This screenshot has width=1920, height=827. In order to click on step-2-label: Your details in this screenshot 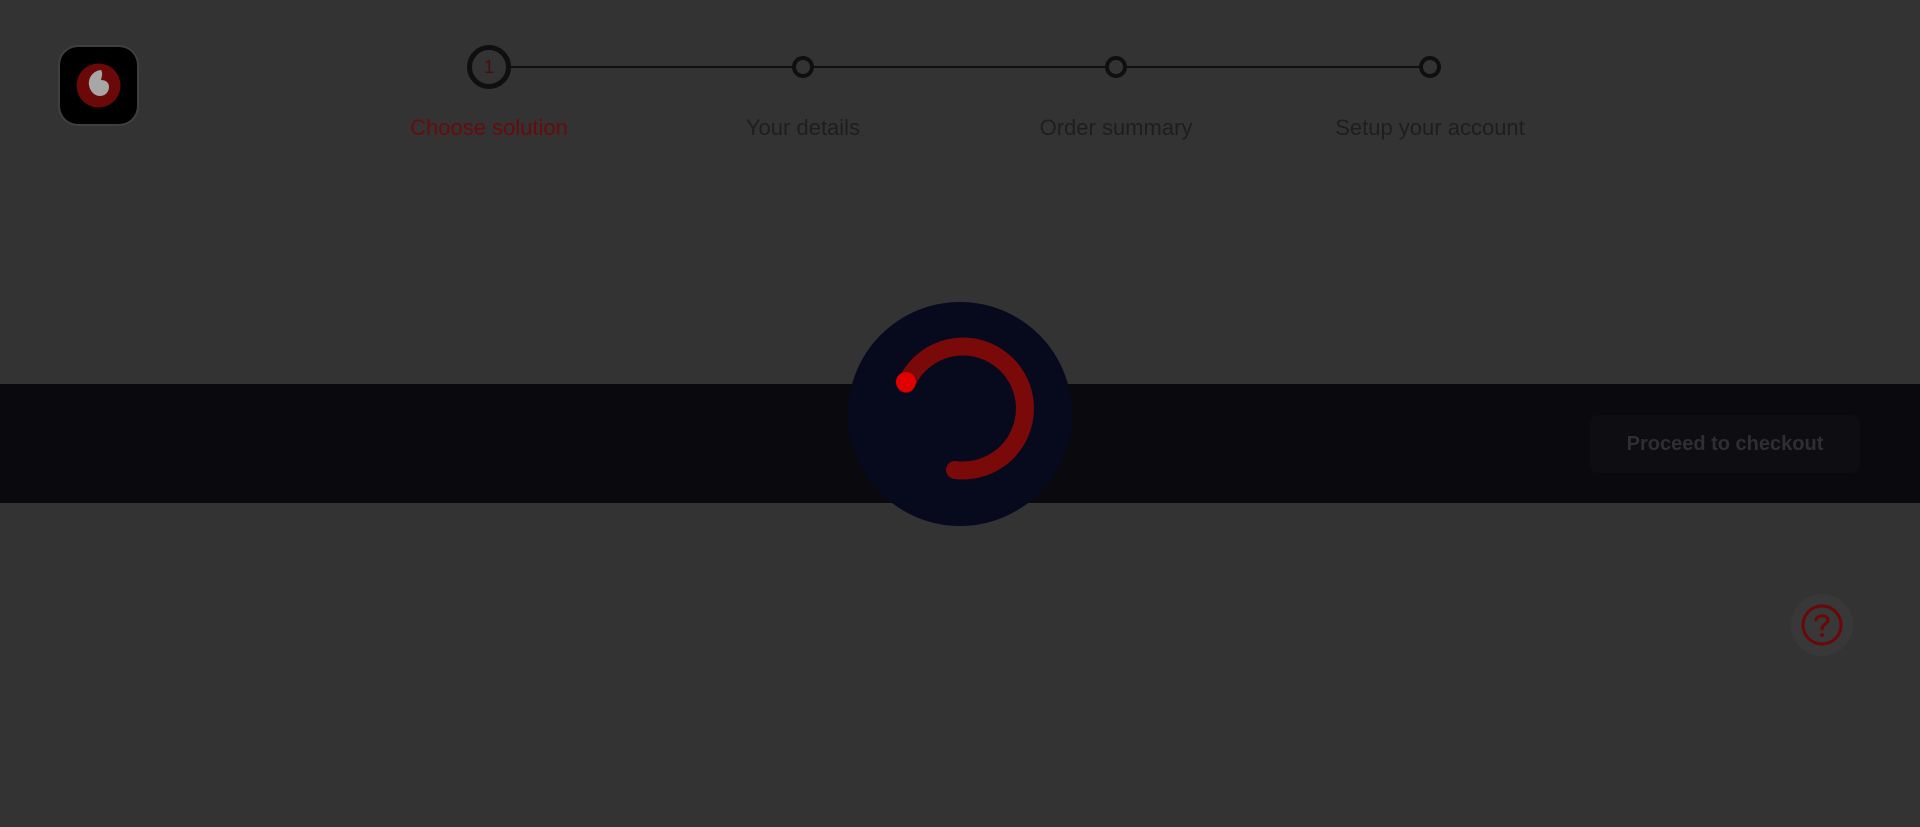, I will do `click(803, 128)`.